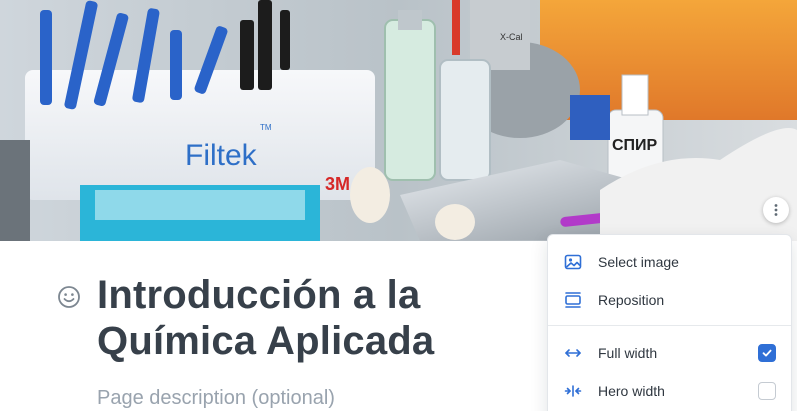  I want to click on full-width-icon, so click(573, 353).